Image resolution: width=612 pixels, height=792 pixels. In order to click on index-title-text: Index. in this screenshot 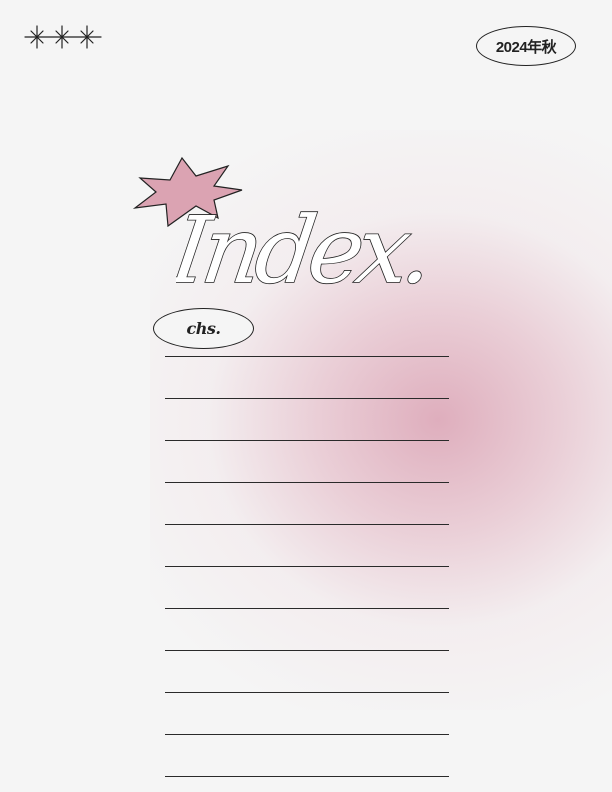, I will do `click(305, 249)`.